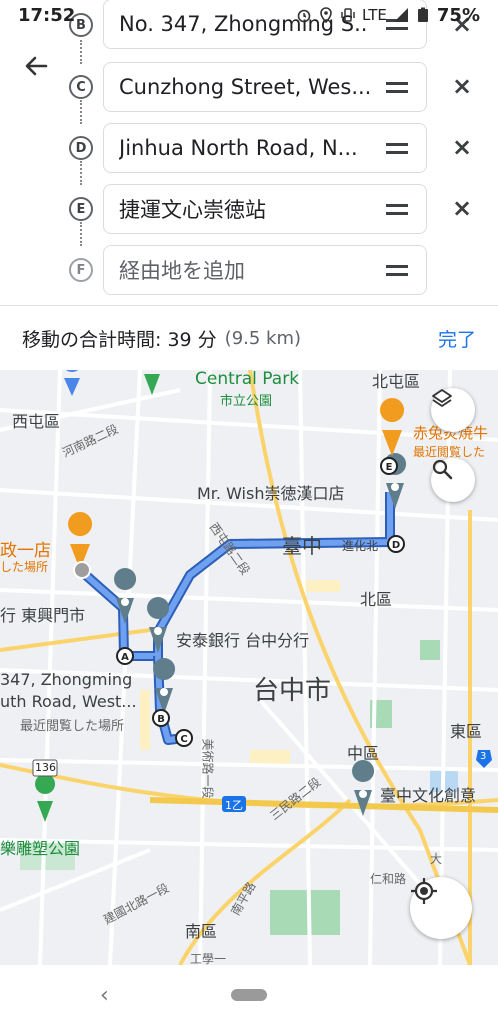  I want to click on layers-button, so click(453, 410).